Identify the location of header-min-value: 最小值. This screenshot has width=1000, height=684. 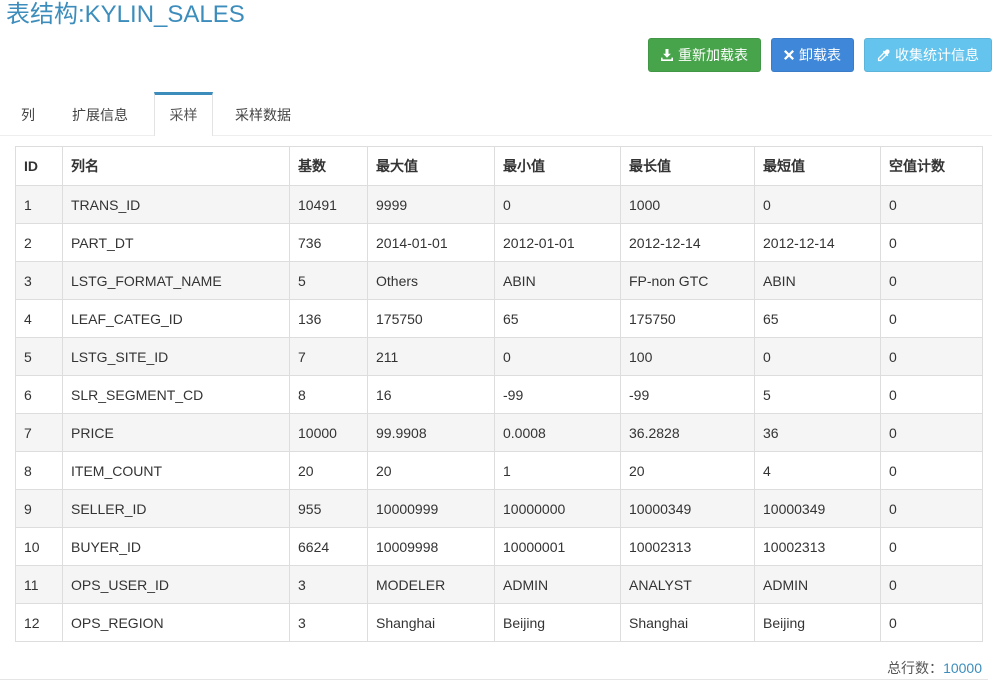
(557, 166).